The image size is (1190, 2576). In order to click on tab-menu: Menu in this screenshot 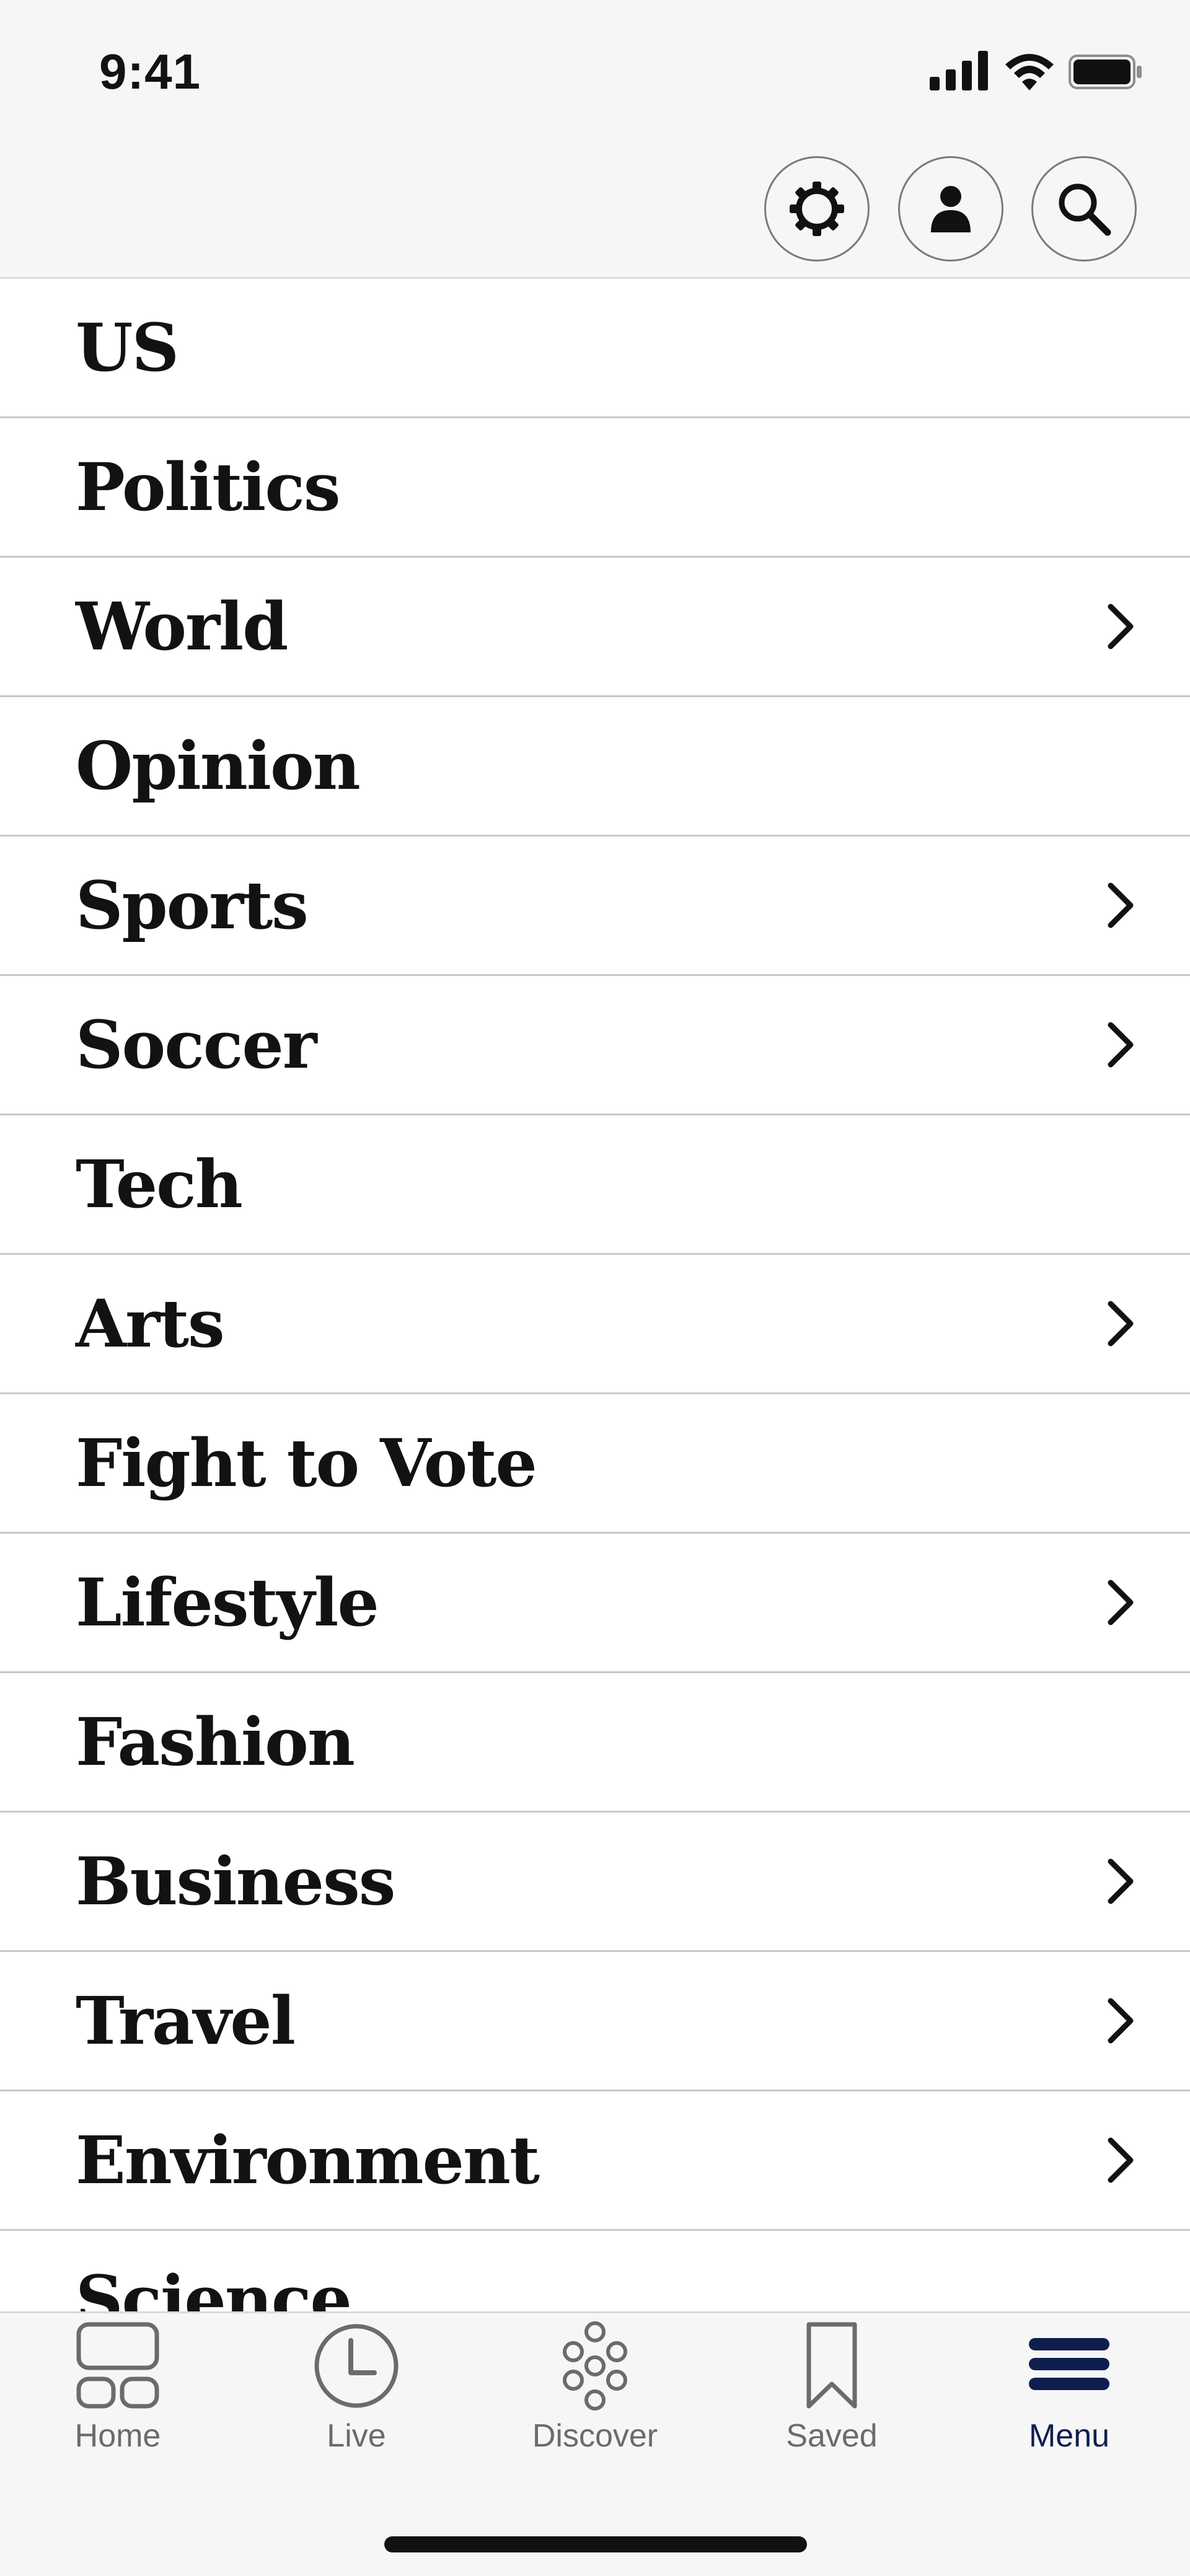, I will do `click(1069, 2400)`.